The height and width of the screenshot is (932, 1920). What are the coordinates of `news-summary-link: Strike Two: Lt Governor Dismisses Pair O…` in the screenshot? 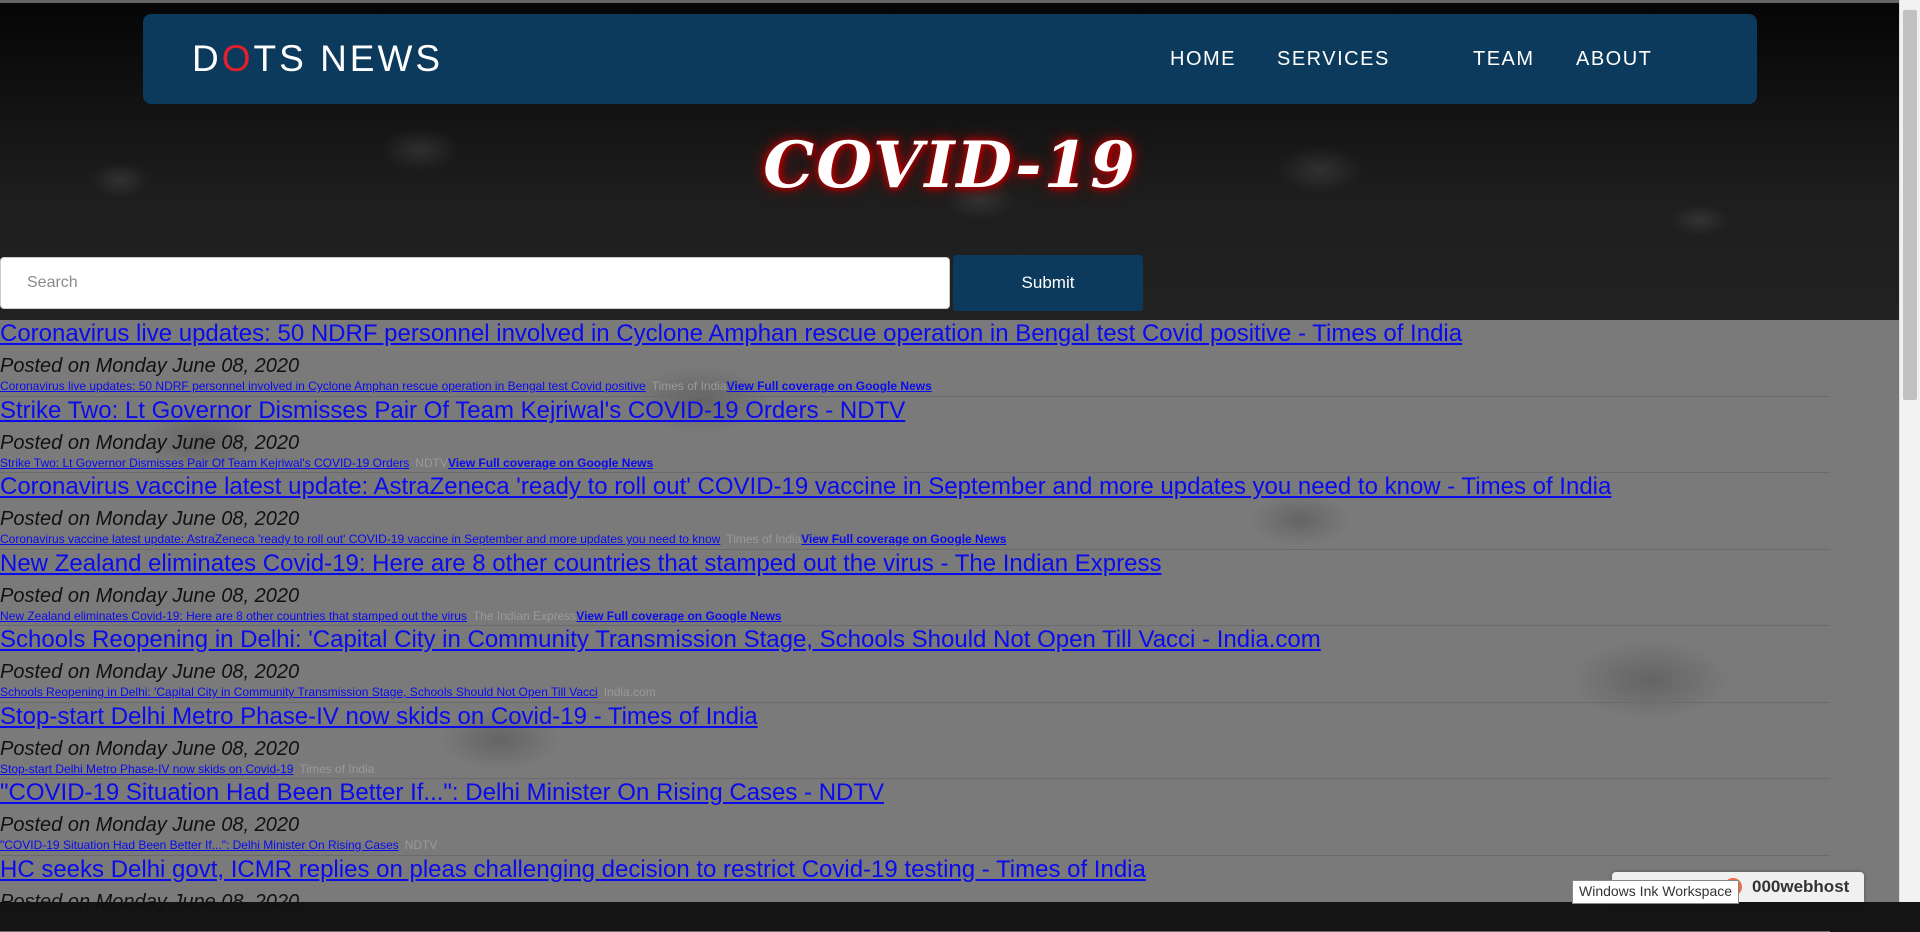 It's located at (204, 463).